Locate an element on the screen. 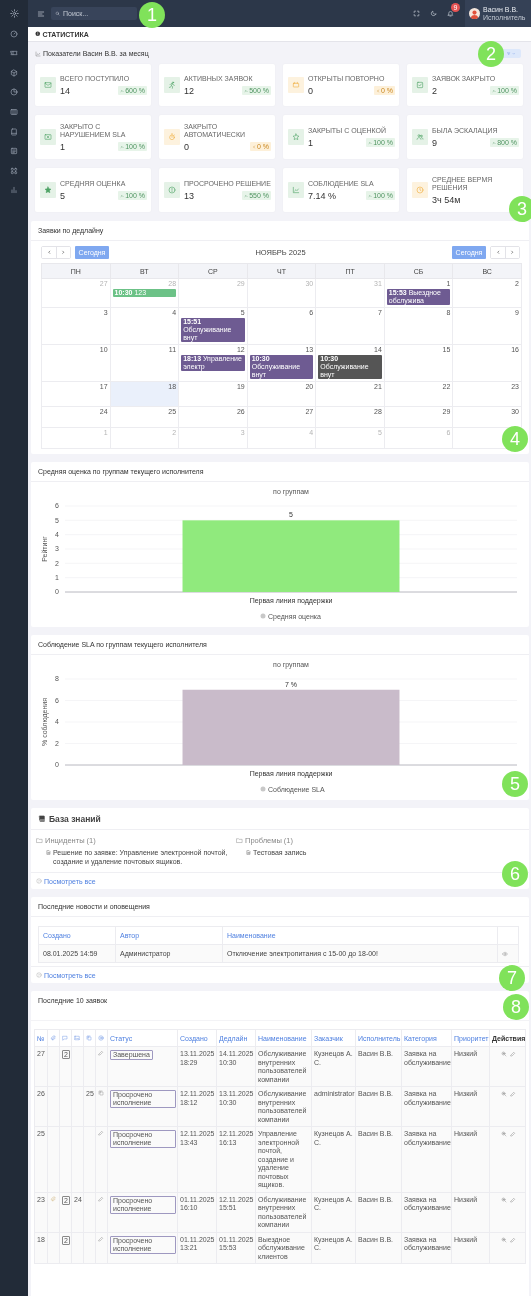 This screenshot has width=531, height=1296. eye-icon is located at coordinates (505, 953).